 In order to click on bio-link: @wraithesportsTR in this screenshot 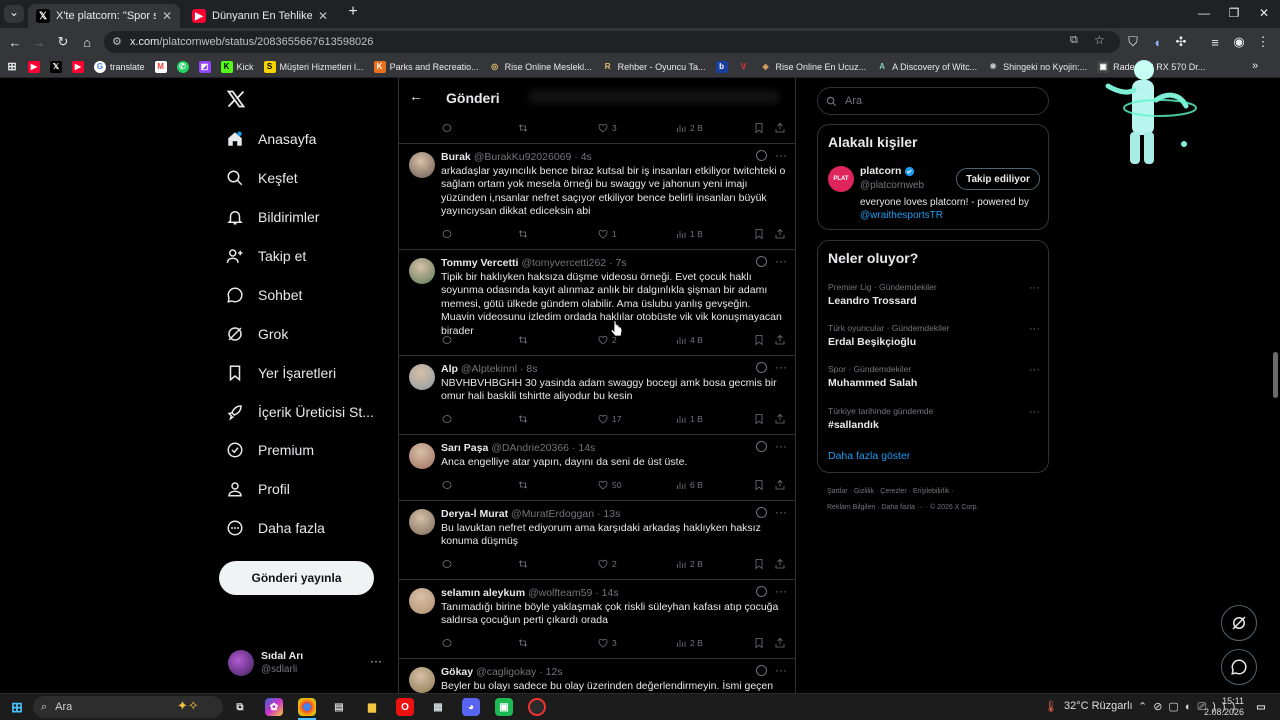, I will do `click(901, 215)`.